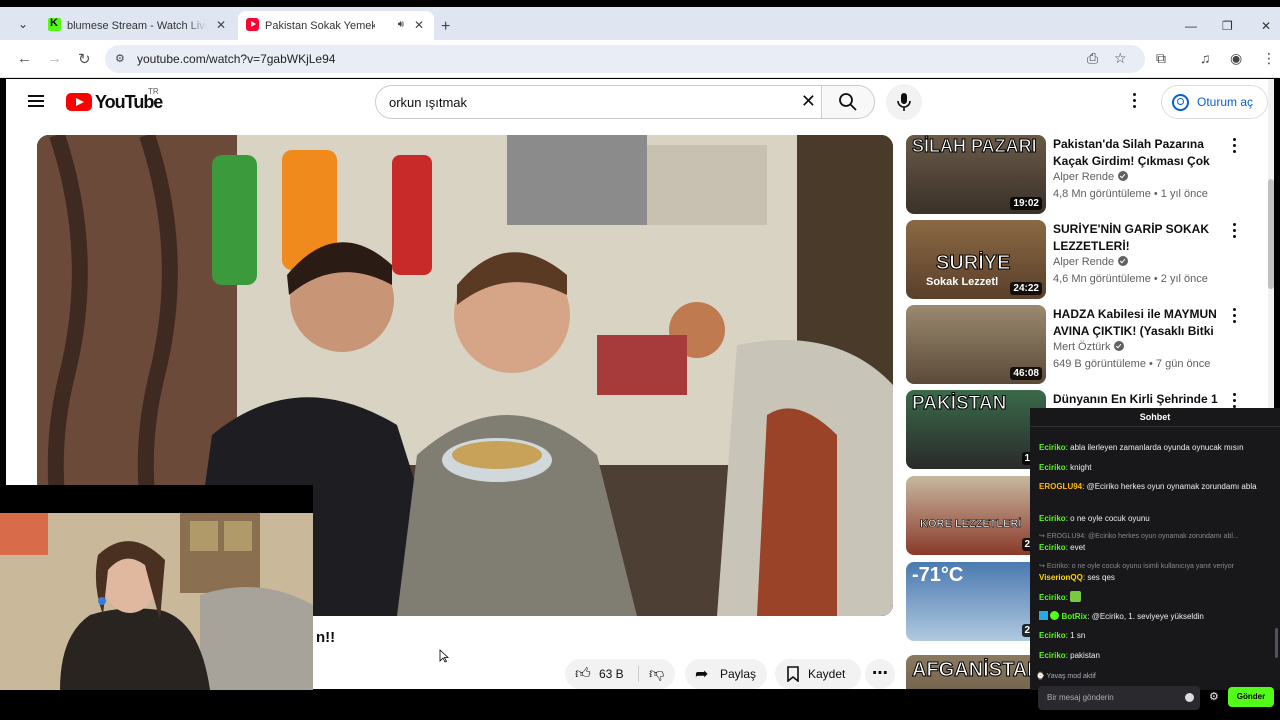  Describe the element at coordinates (1135, 399) in the screenshot. I see `related-title: Dünyanın En Kirli Şehrinde 1` at that location.